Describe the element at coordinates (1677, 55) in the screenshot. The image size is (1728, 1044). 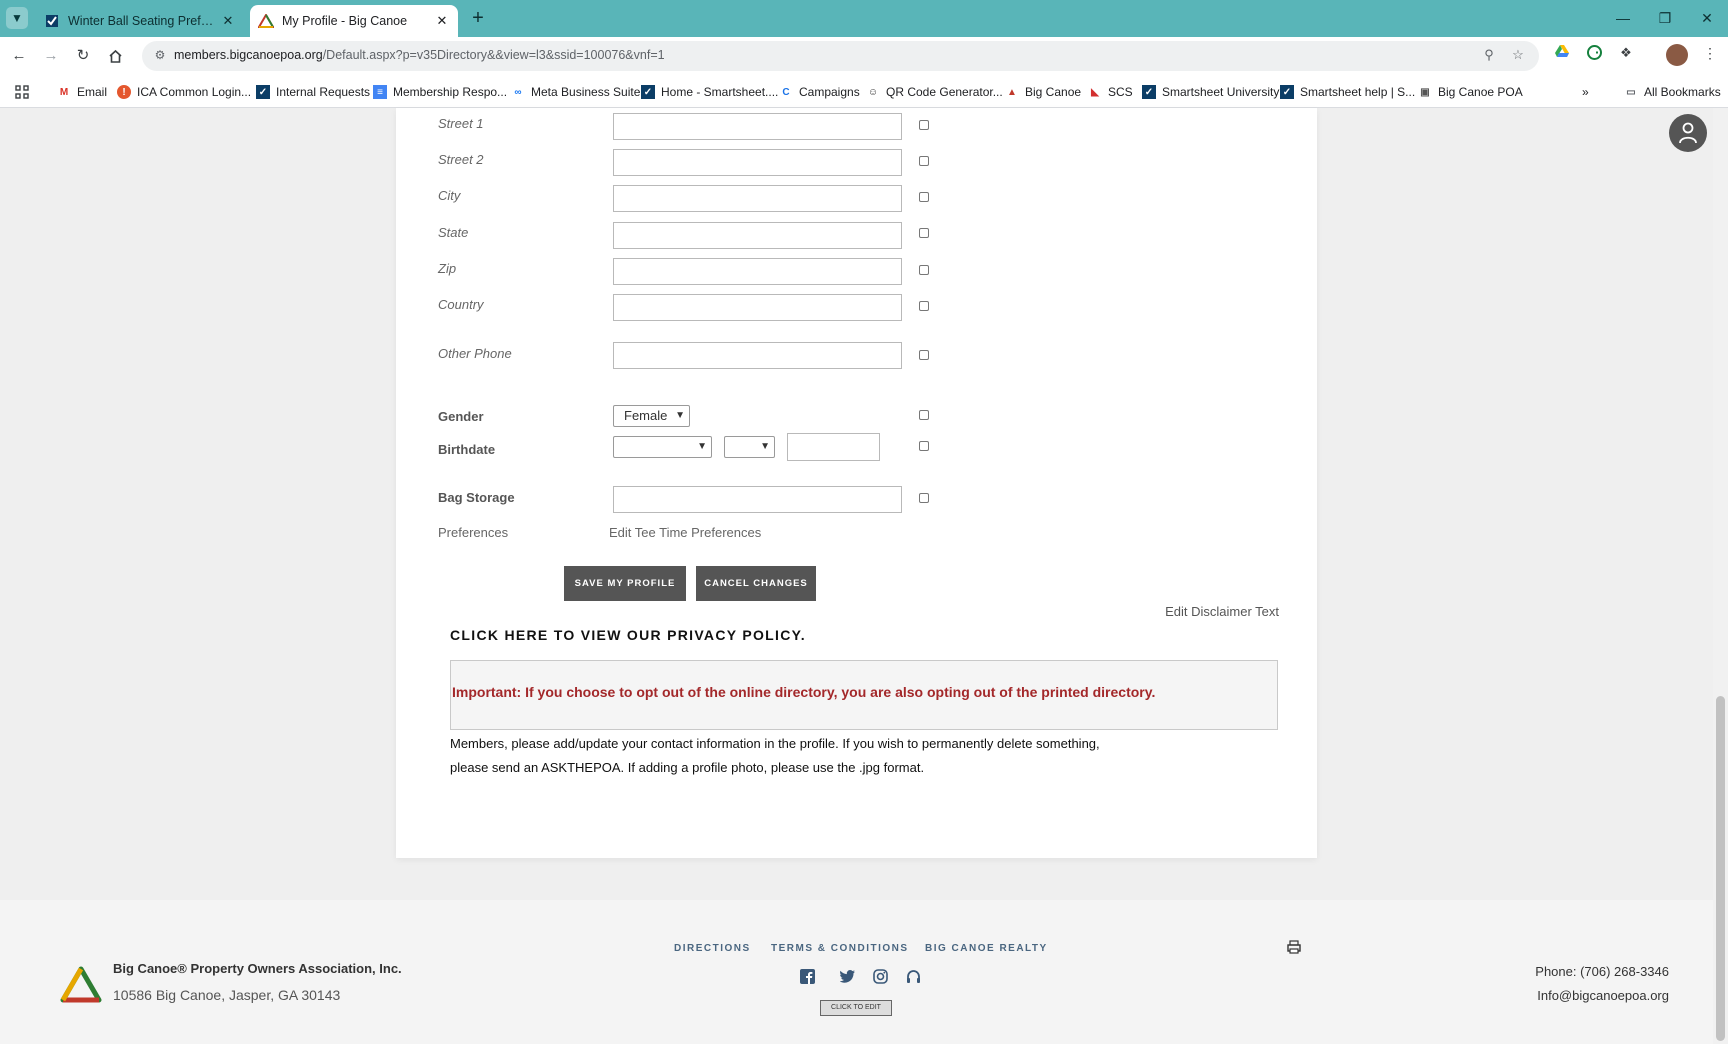
I see `profile-avatar-icon` at that location.